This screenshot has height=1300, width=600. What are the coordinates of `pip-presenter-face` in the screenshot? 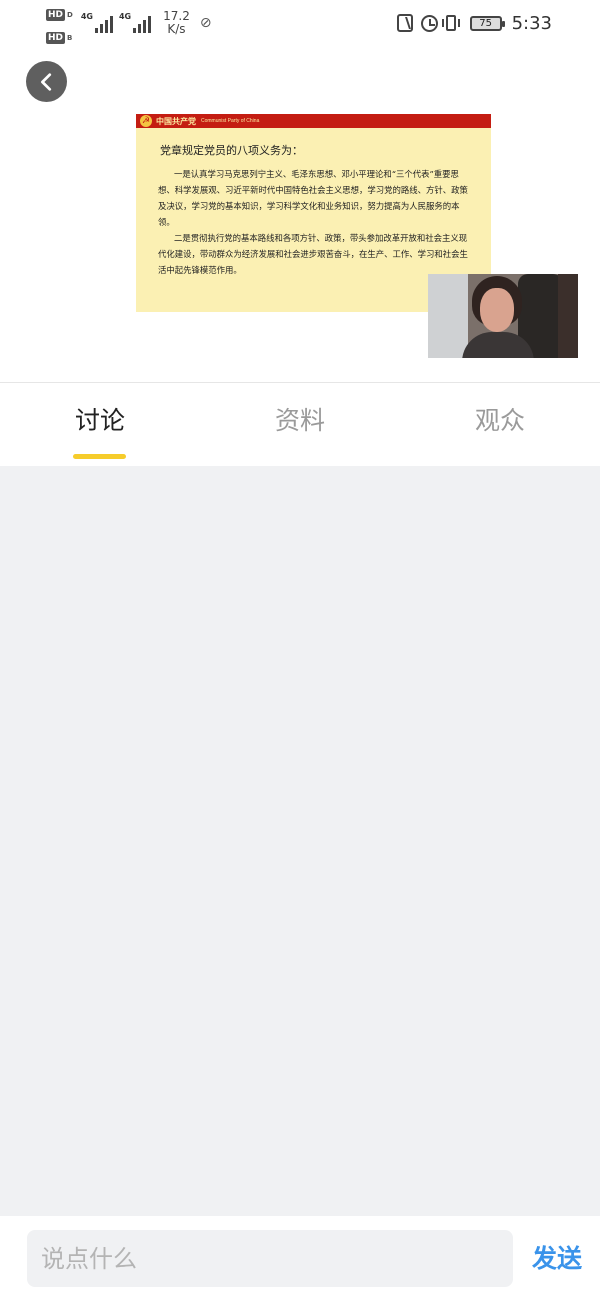 It's located at (497, 310).